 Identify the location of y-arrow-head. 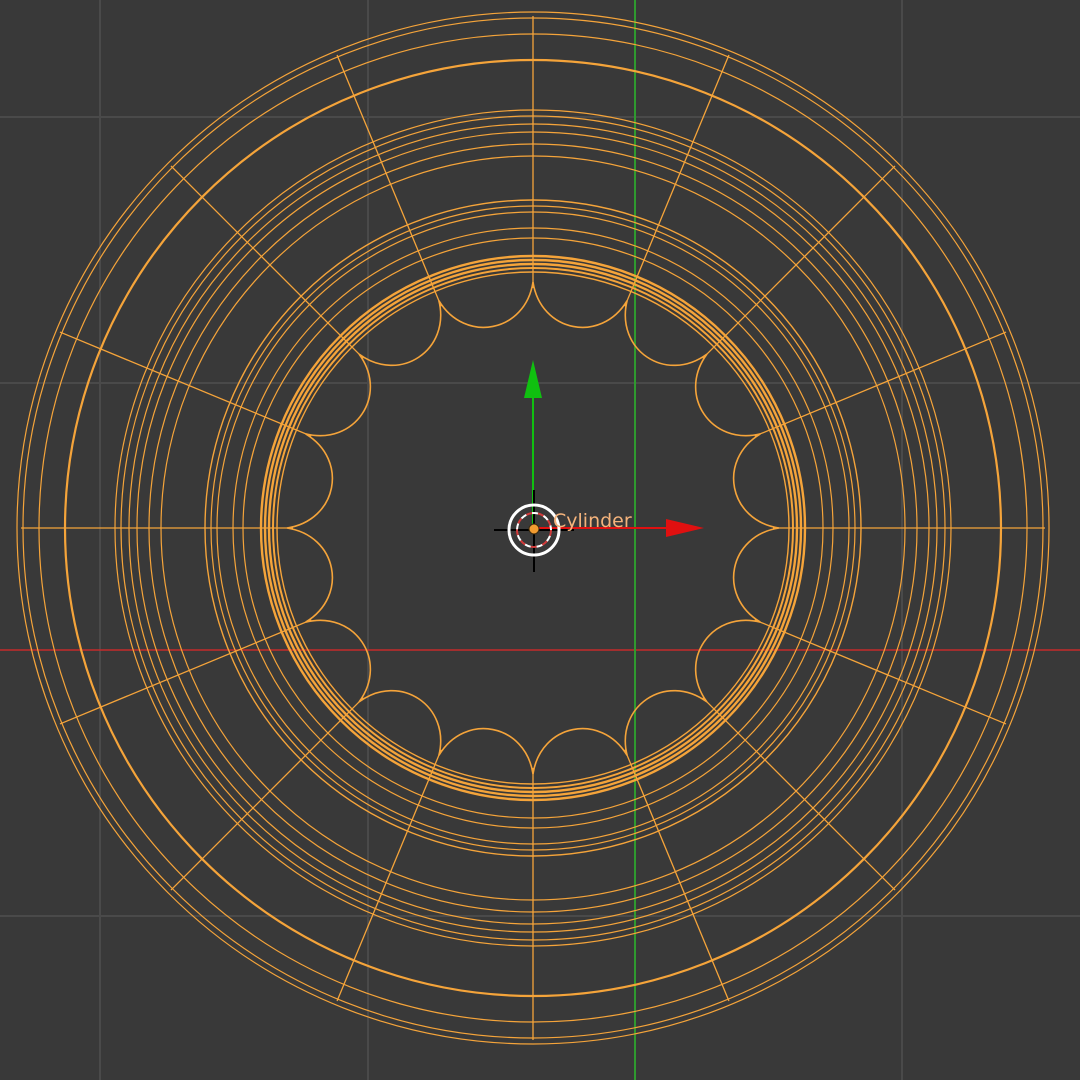
(533, 379).